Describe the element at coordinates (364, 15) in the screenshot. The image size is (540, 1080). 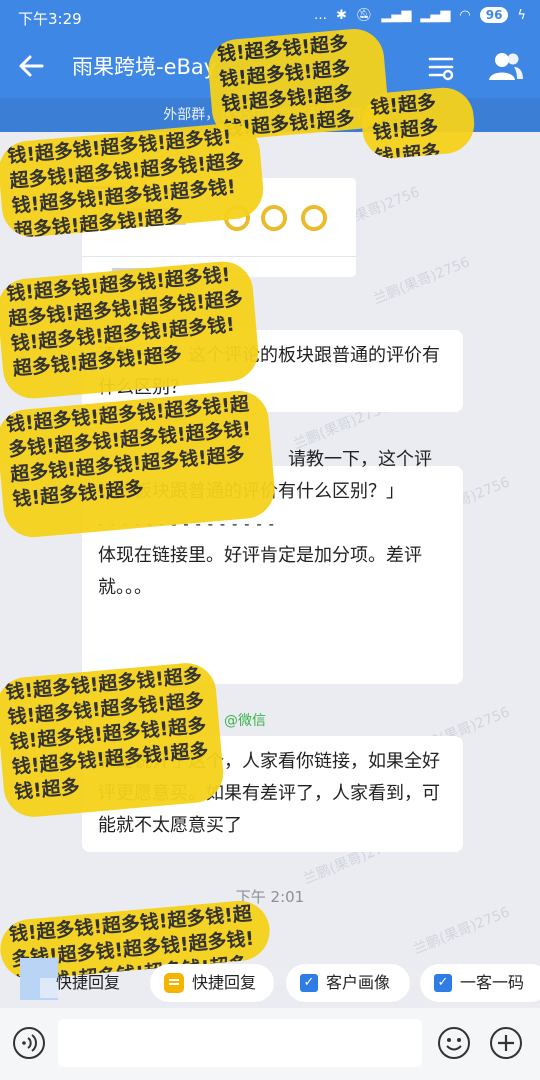
I see `mute-icon: 🔕︎` at that location.